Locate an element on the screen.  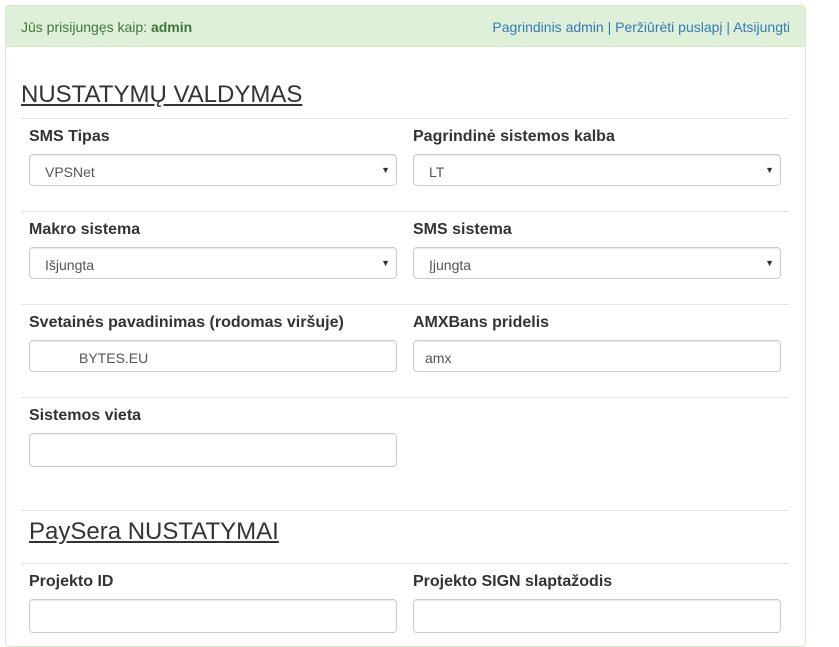
login-status: Jūs prisijungęs kaip: admin is located at coordinates (107, 27).